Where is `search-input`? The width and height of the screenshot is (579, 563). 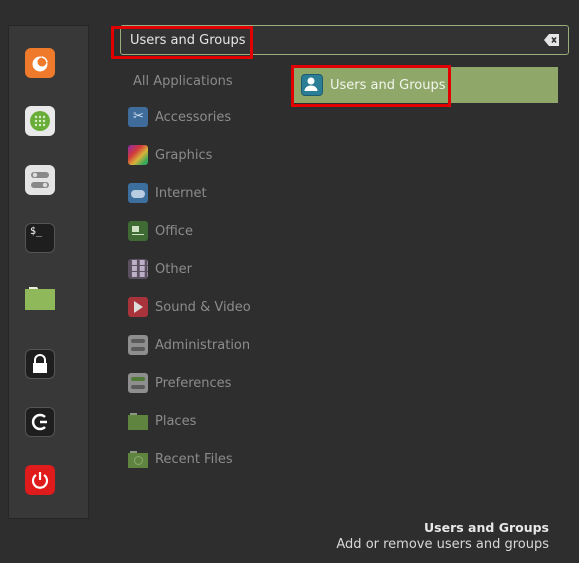
search-input is located at coordinates (330, 40).